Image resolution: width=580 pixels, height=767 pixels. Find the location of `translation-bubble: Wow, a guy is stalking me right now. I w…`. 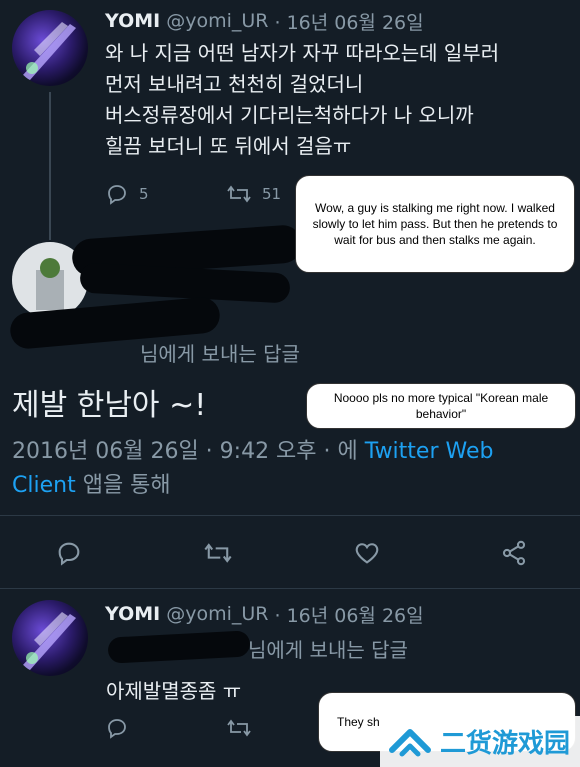

translation-bubble: Wow, a guy is stalking me right now. I w… is located at coordinates (435, 224).